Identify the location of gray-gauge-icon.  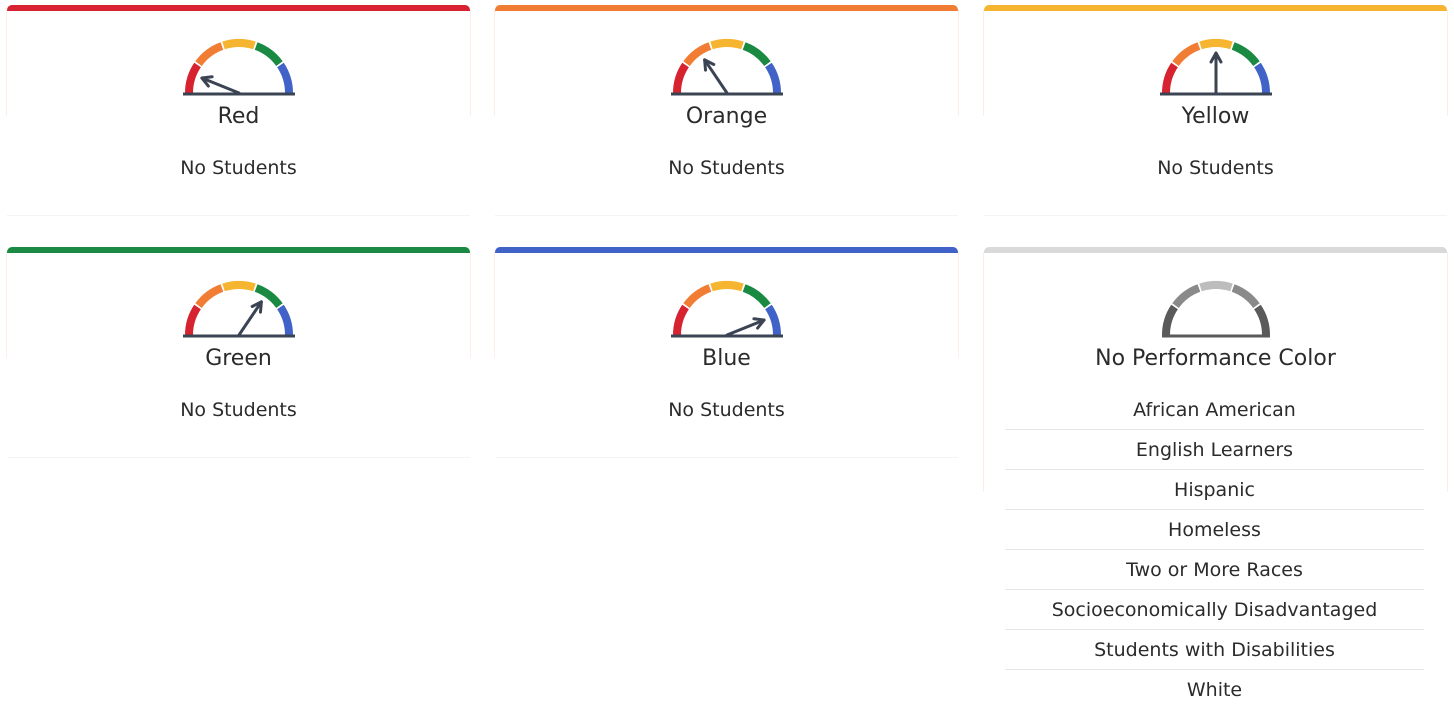
(1216, 297).